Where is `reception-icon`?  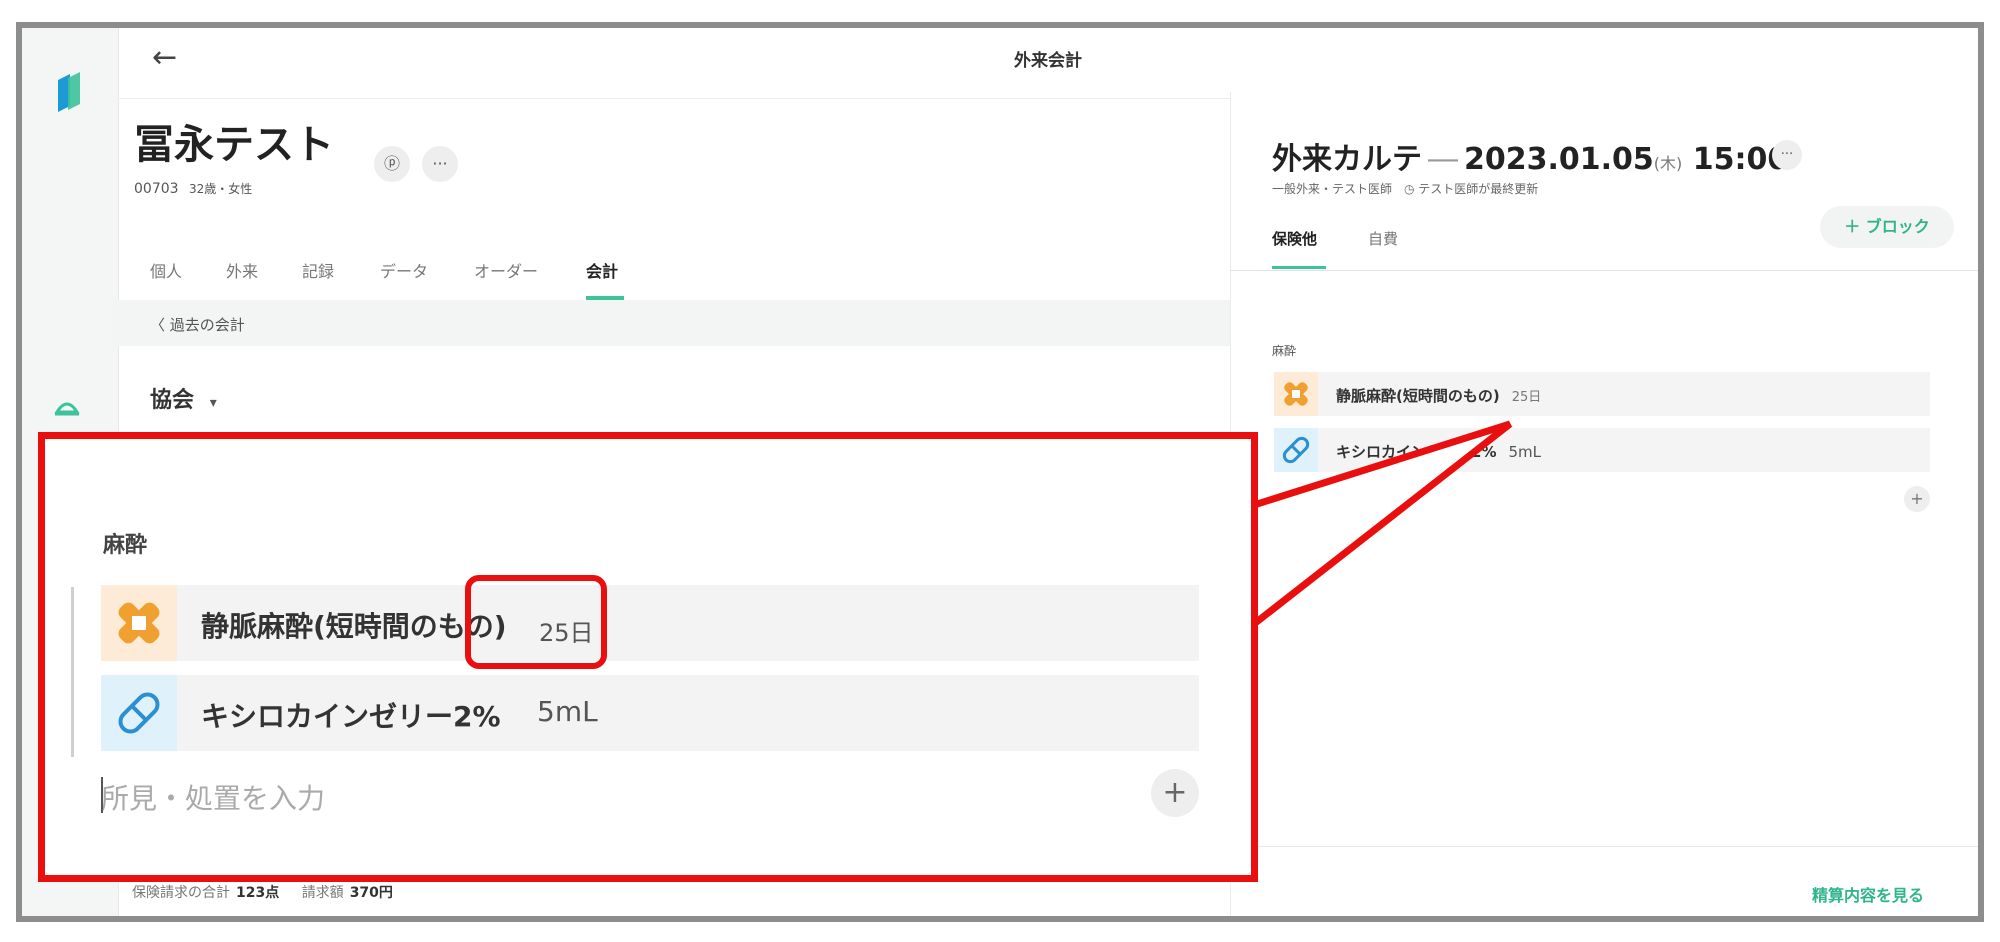
reception-icon is located at coordinates (67, 407).